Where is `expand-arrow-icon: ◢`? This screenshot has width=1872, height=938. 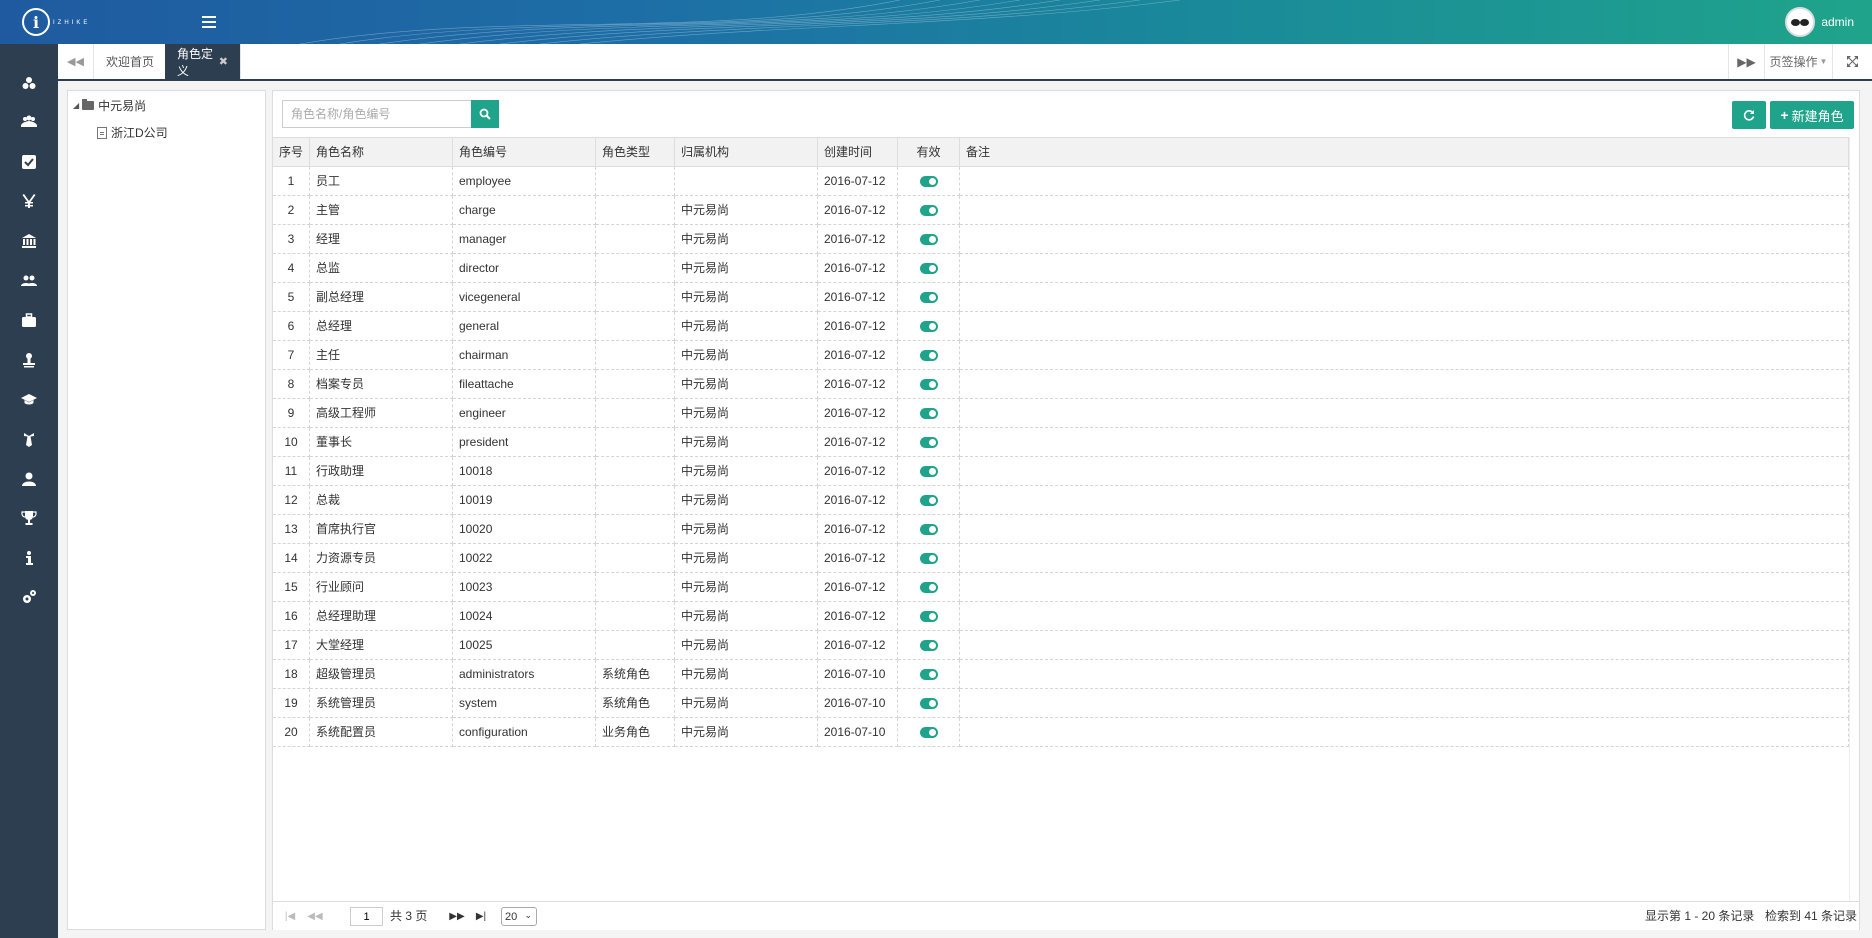 expand-arrow-icon: ◢ is located at coordinates (76, 105).